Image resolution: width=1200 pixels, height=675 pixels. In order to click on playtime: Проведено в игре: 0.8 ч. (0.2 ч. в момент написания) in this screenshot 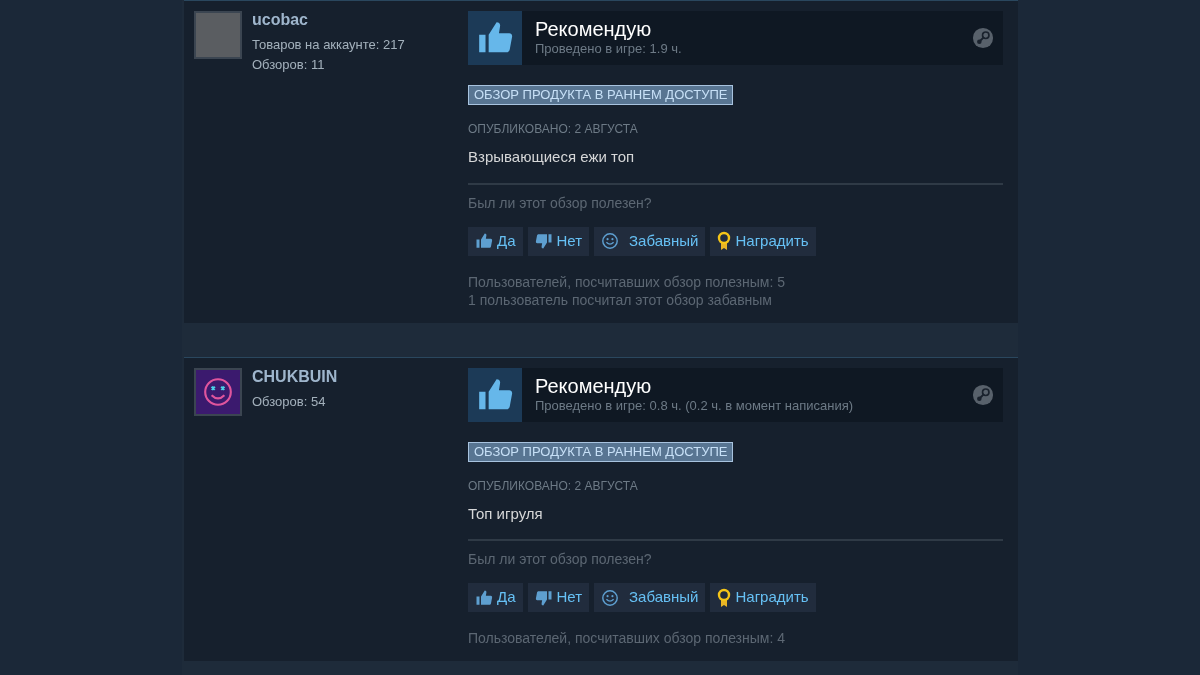, I will do `click(695, 406)`.